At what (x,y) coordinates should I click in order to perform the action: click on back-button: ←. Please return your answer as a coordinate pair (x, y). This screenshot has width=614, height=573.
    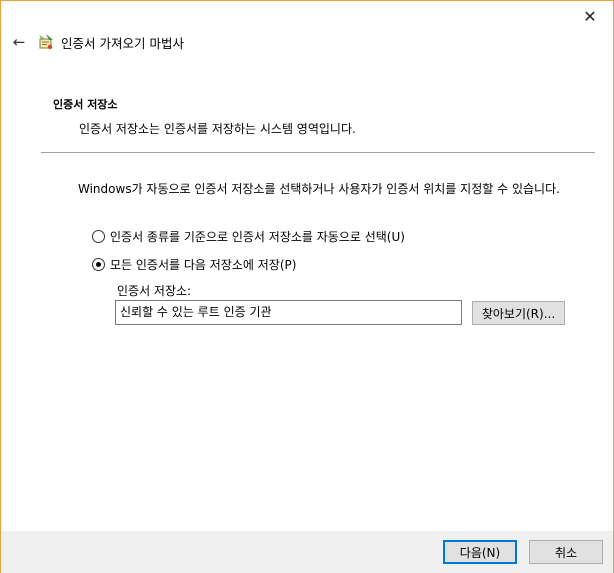
    Looking at the image, I should click on (19, 42).